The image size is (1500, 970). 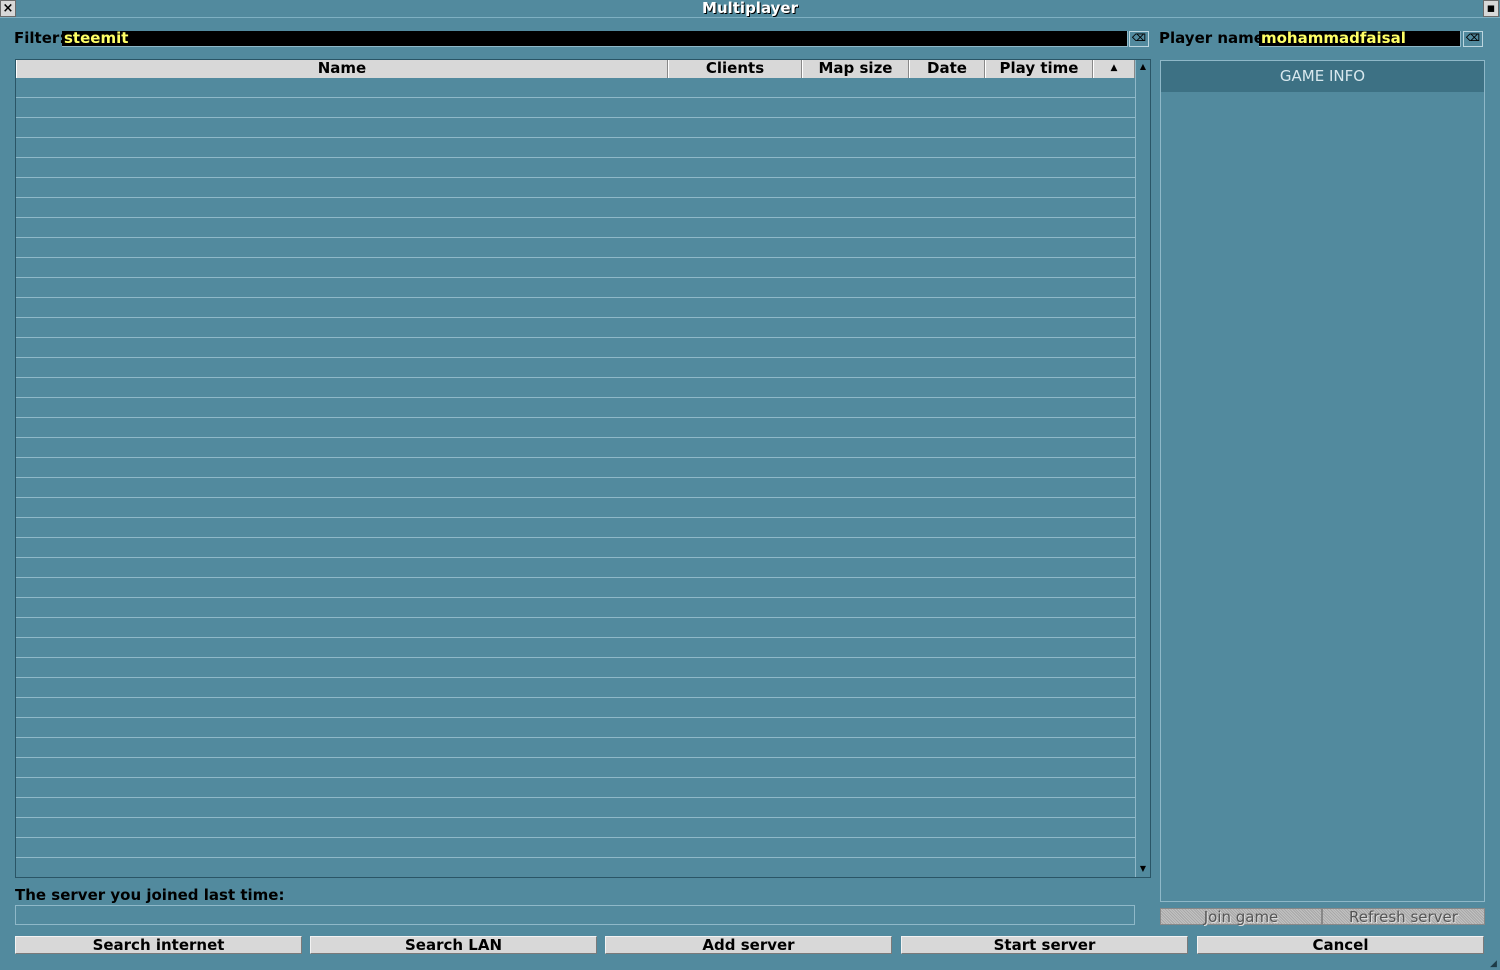 I want to click on player-name-label: Player name:, so click(x=1214, y=38).